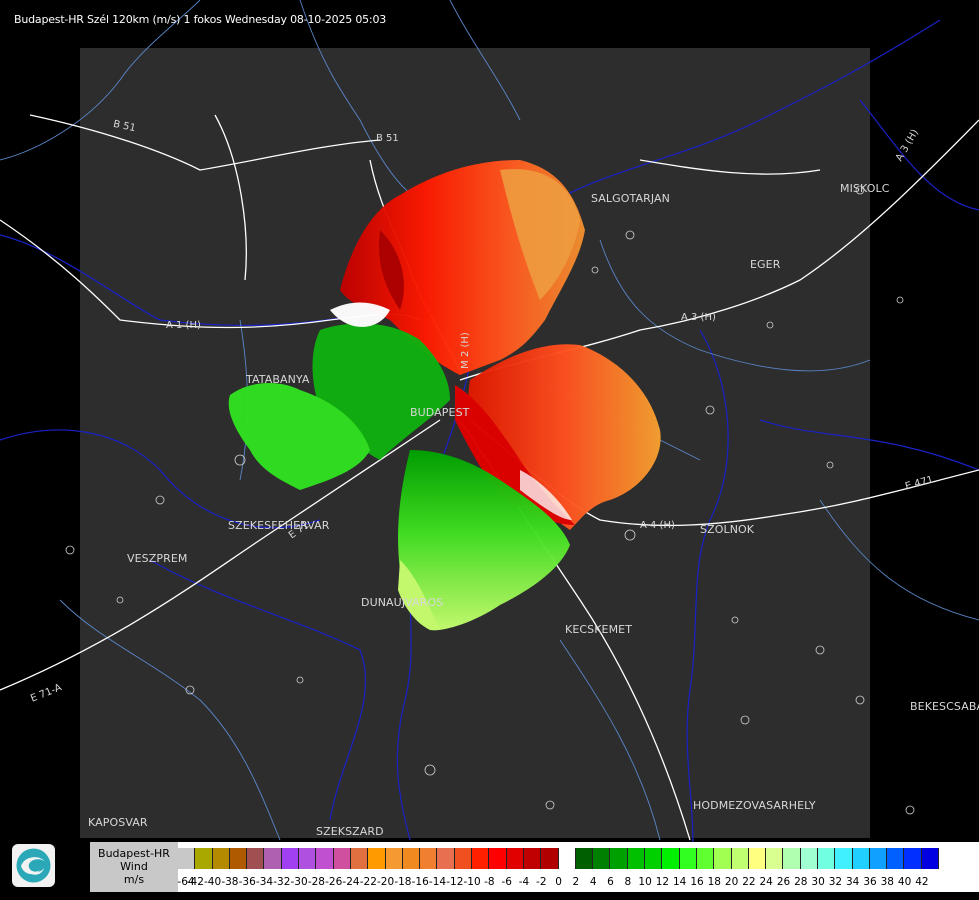 This screenshot has height=900, width=979. What do you see at coordinates (183, 325) in the screenshot?
I see `road-label-a1: A 1 (H)` at bounding box center [183, 325].